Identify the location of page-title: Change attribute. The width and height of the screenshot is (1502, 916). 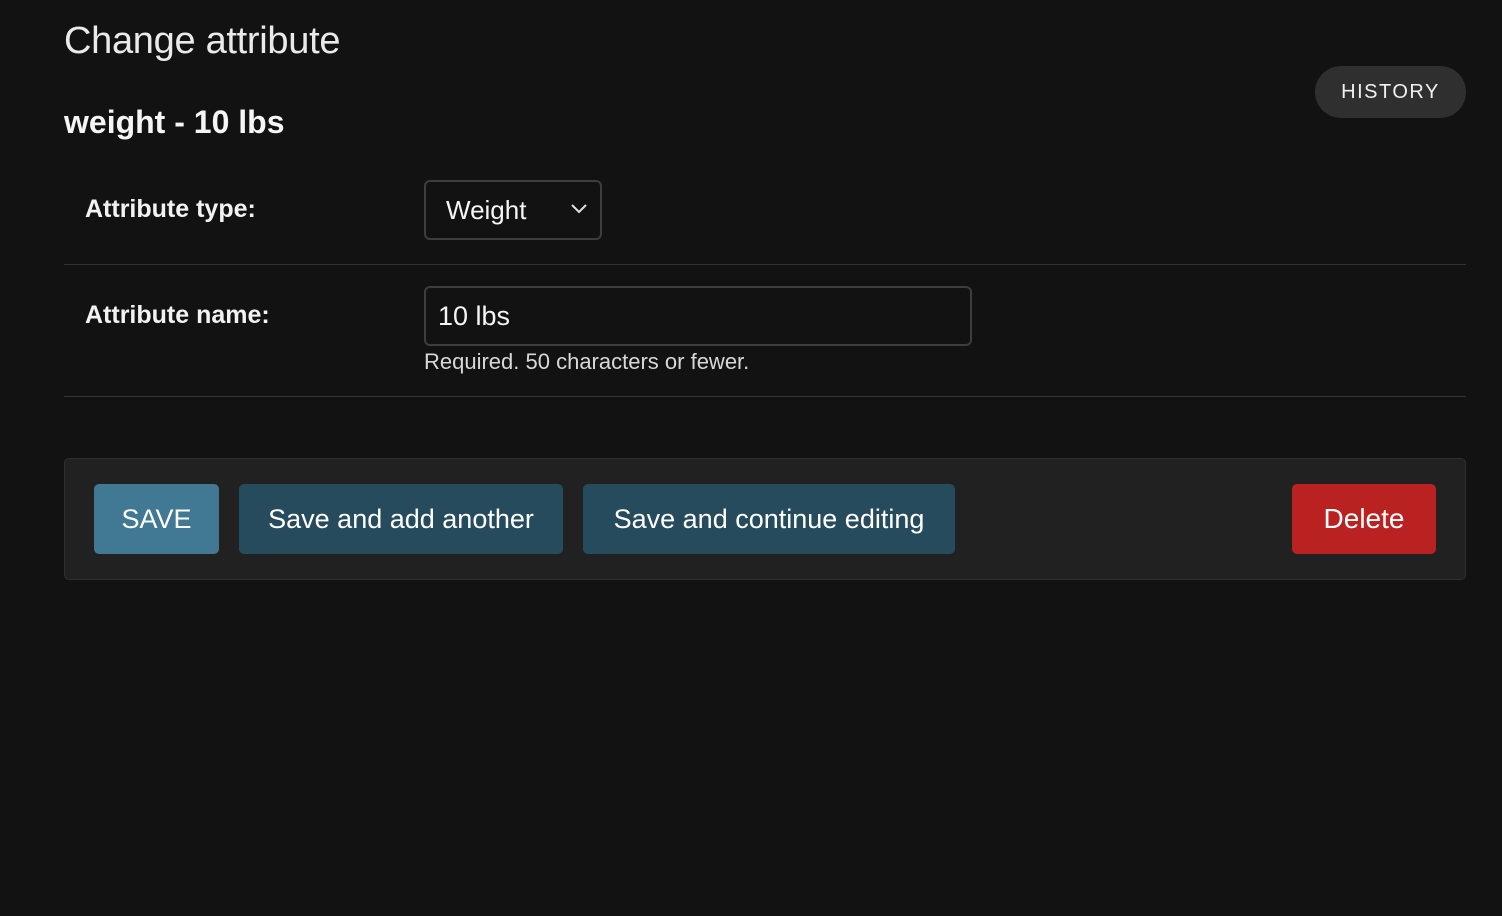
(202, 41).